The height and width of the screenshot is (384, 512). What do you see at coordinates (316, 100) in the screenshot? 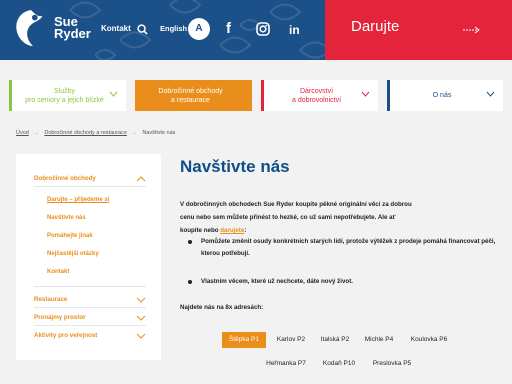
I see `menu-label-line2: a dobrovolnictví` at bounding box center [316, 100].